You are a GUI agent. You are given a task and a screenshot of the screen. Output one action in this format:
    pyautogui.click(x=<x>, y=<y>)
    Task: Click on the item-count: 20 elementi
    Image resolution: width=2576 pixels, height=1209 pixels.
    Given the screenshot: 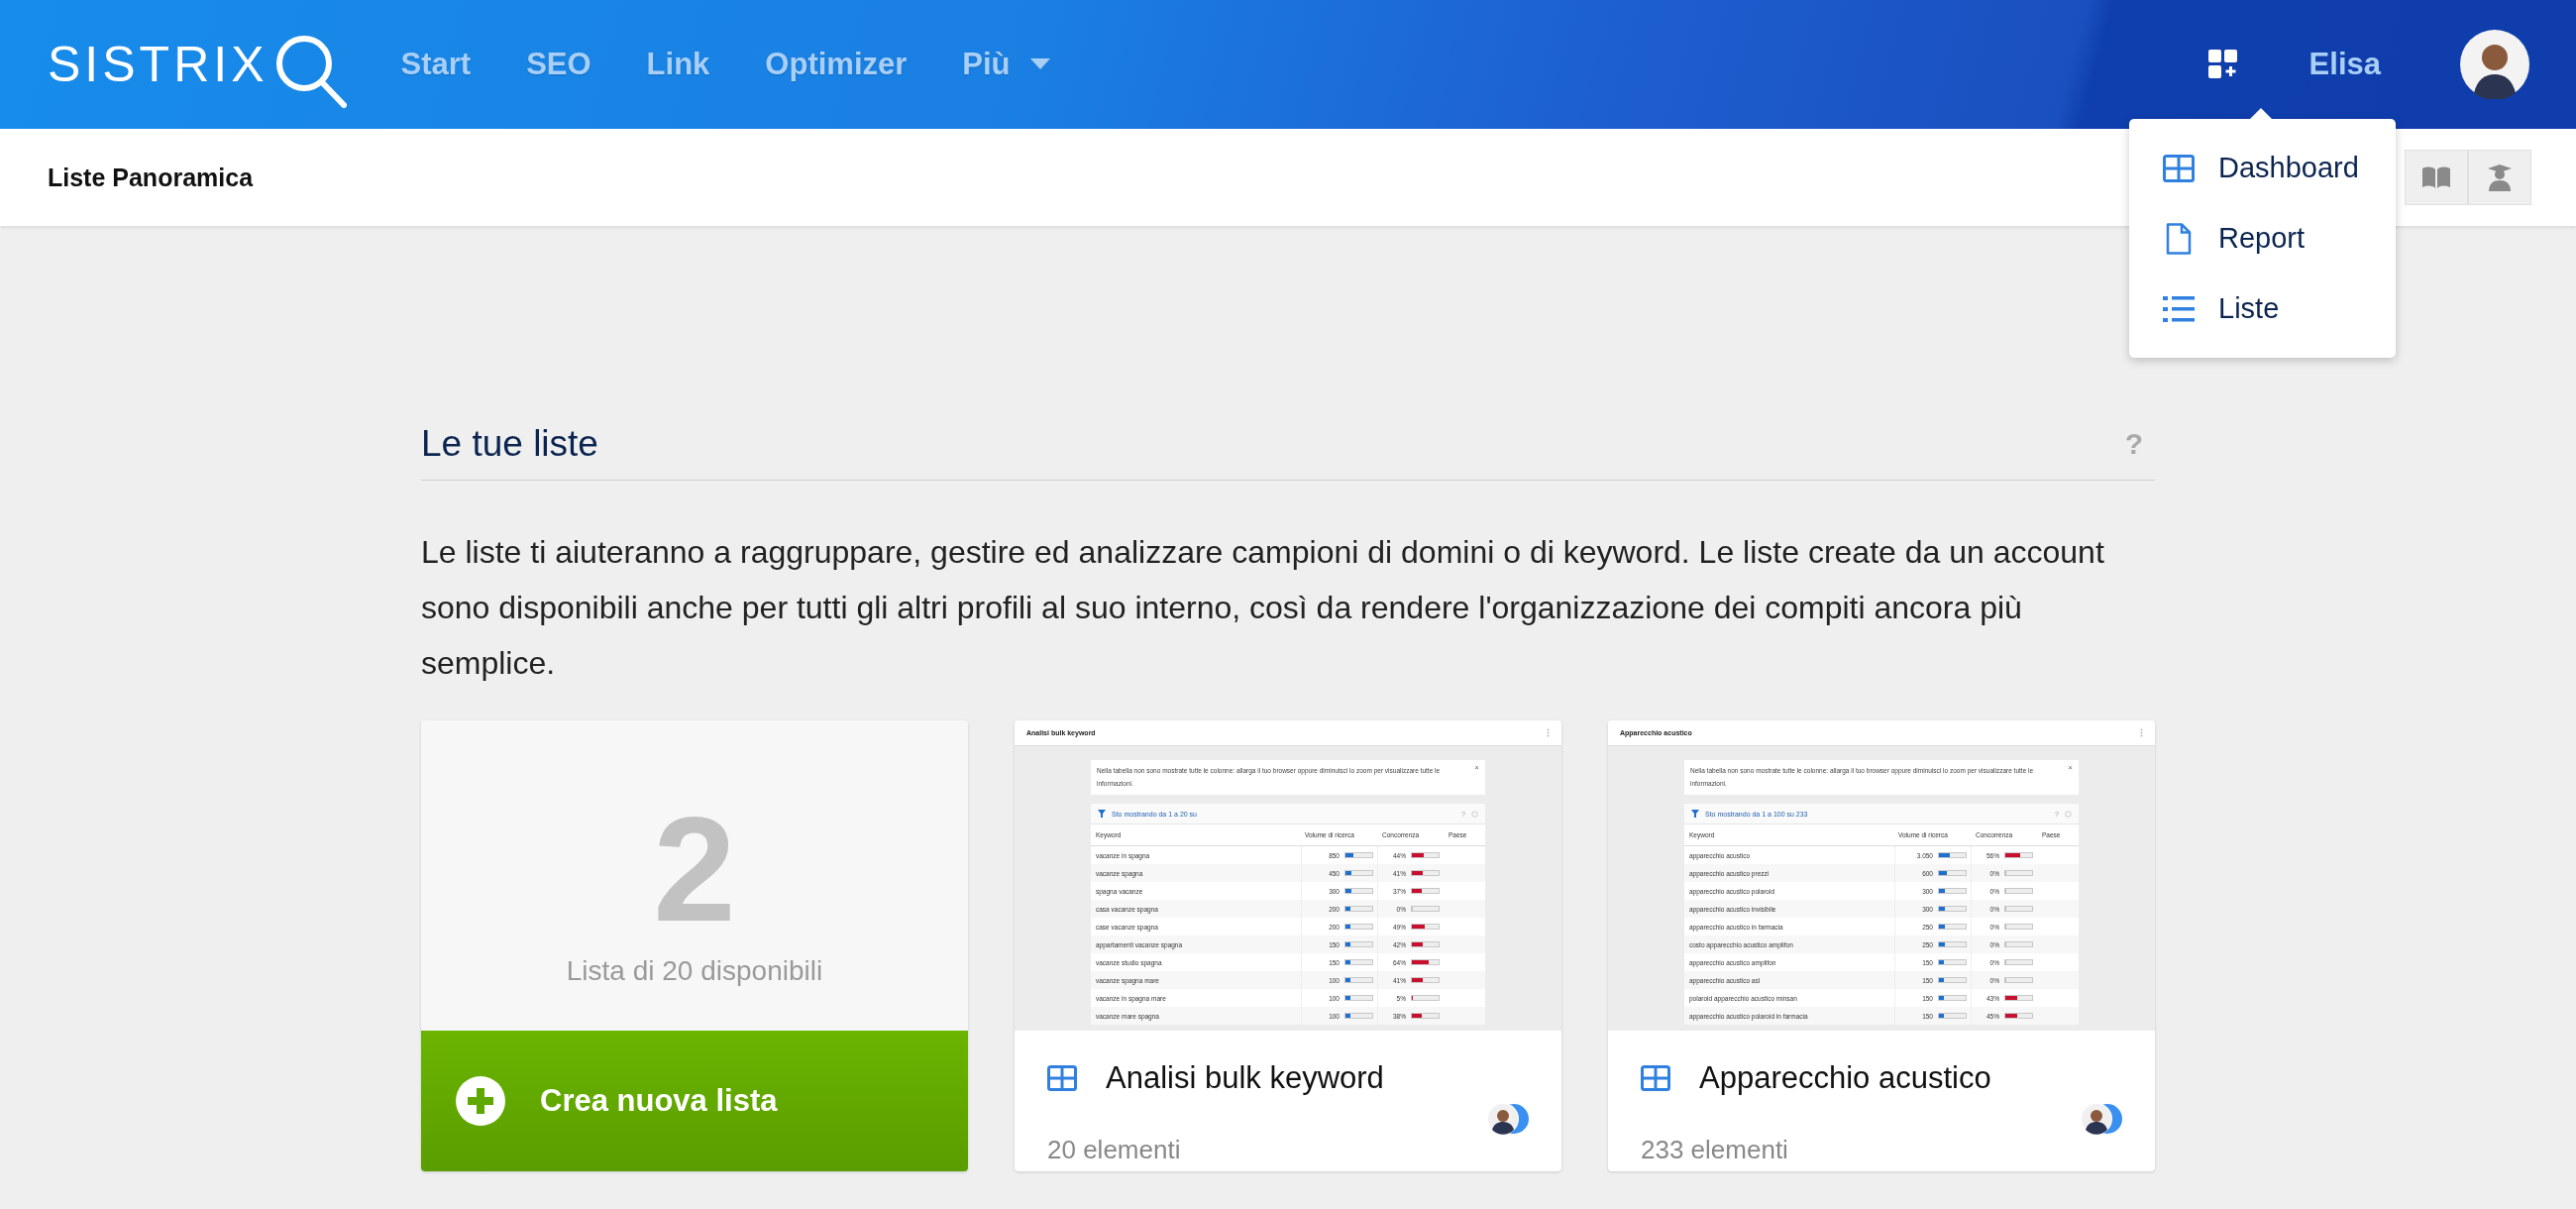 What is the action you would take?
    pyautogui.click(x=1114, y=1150)
    